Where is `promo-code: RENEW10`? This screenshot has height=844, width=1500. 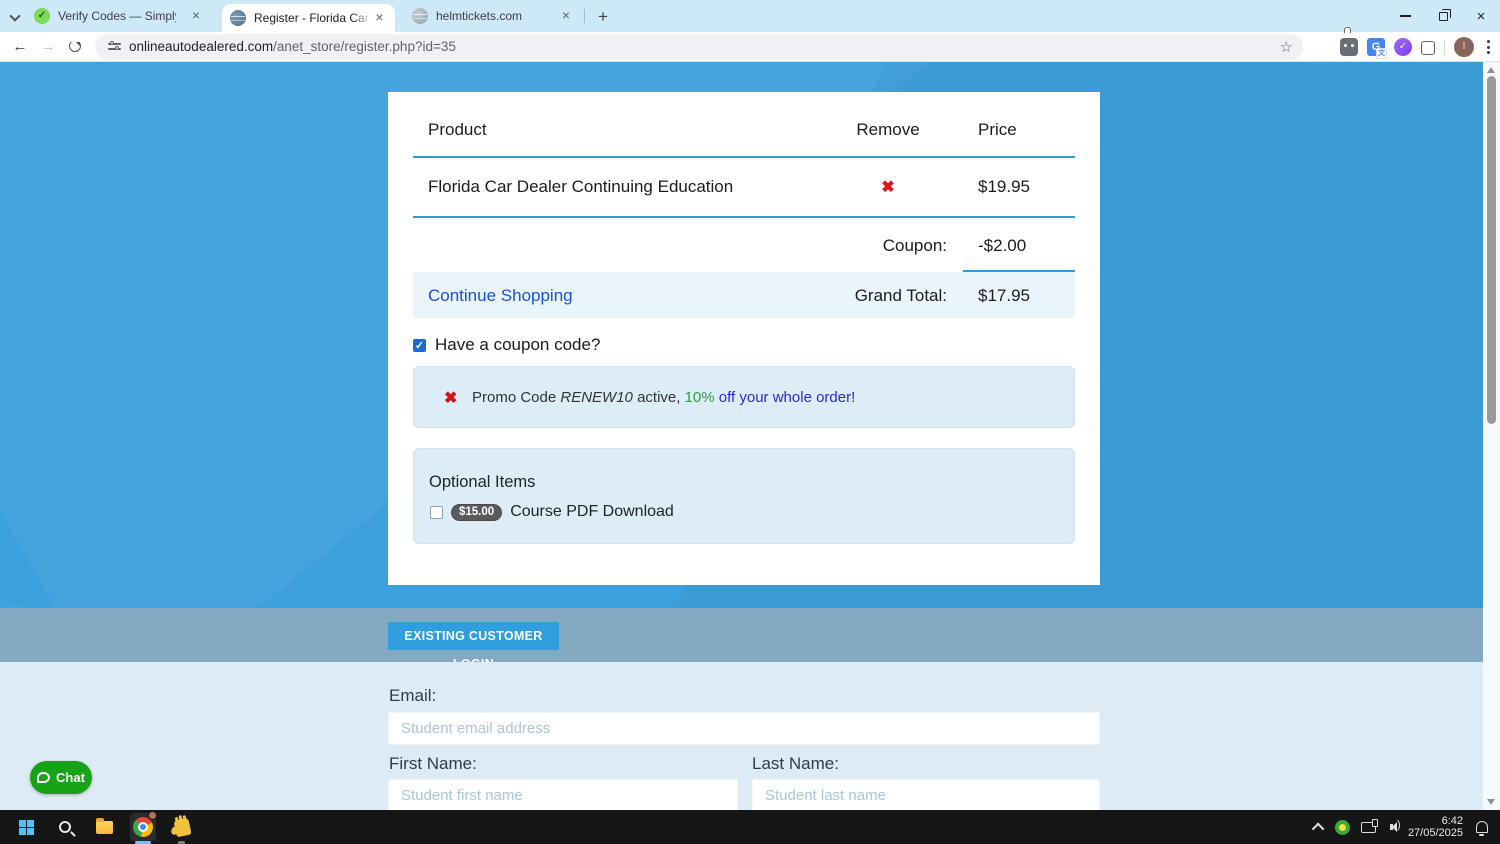 promo-code: RENEW10 is located at coordinates (596, 397).